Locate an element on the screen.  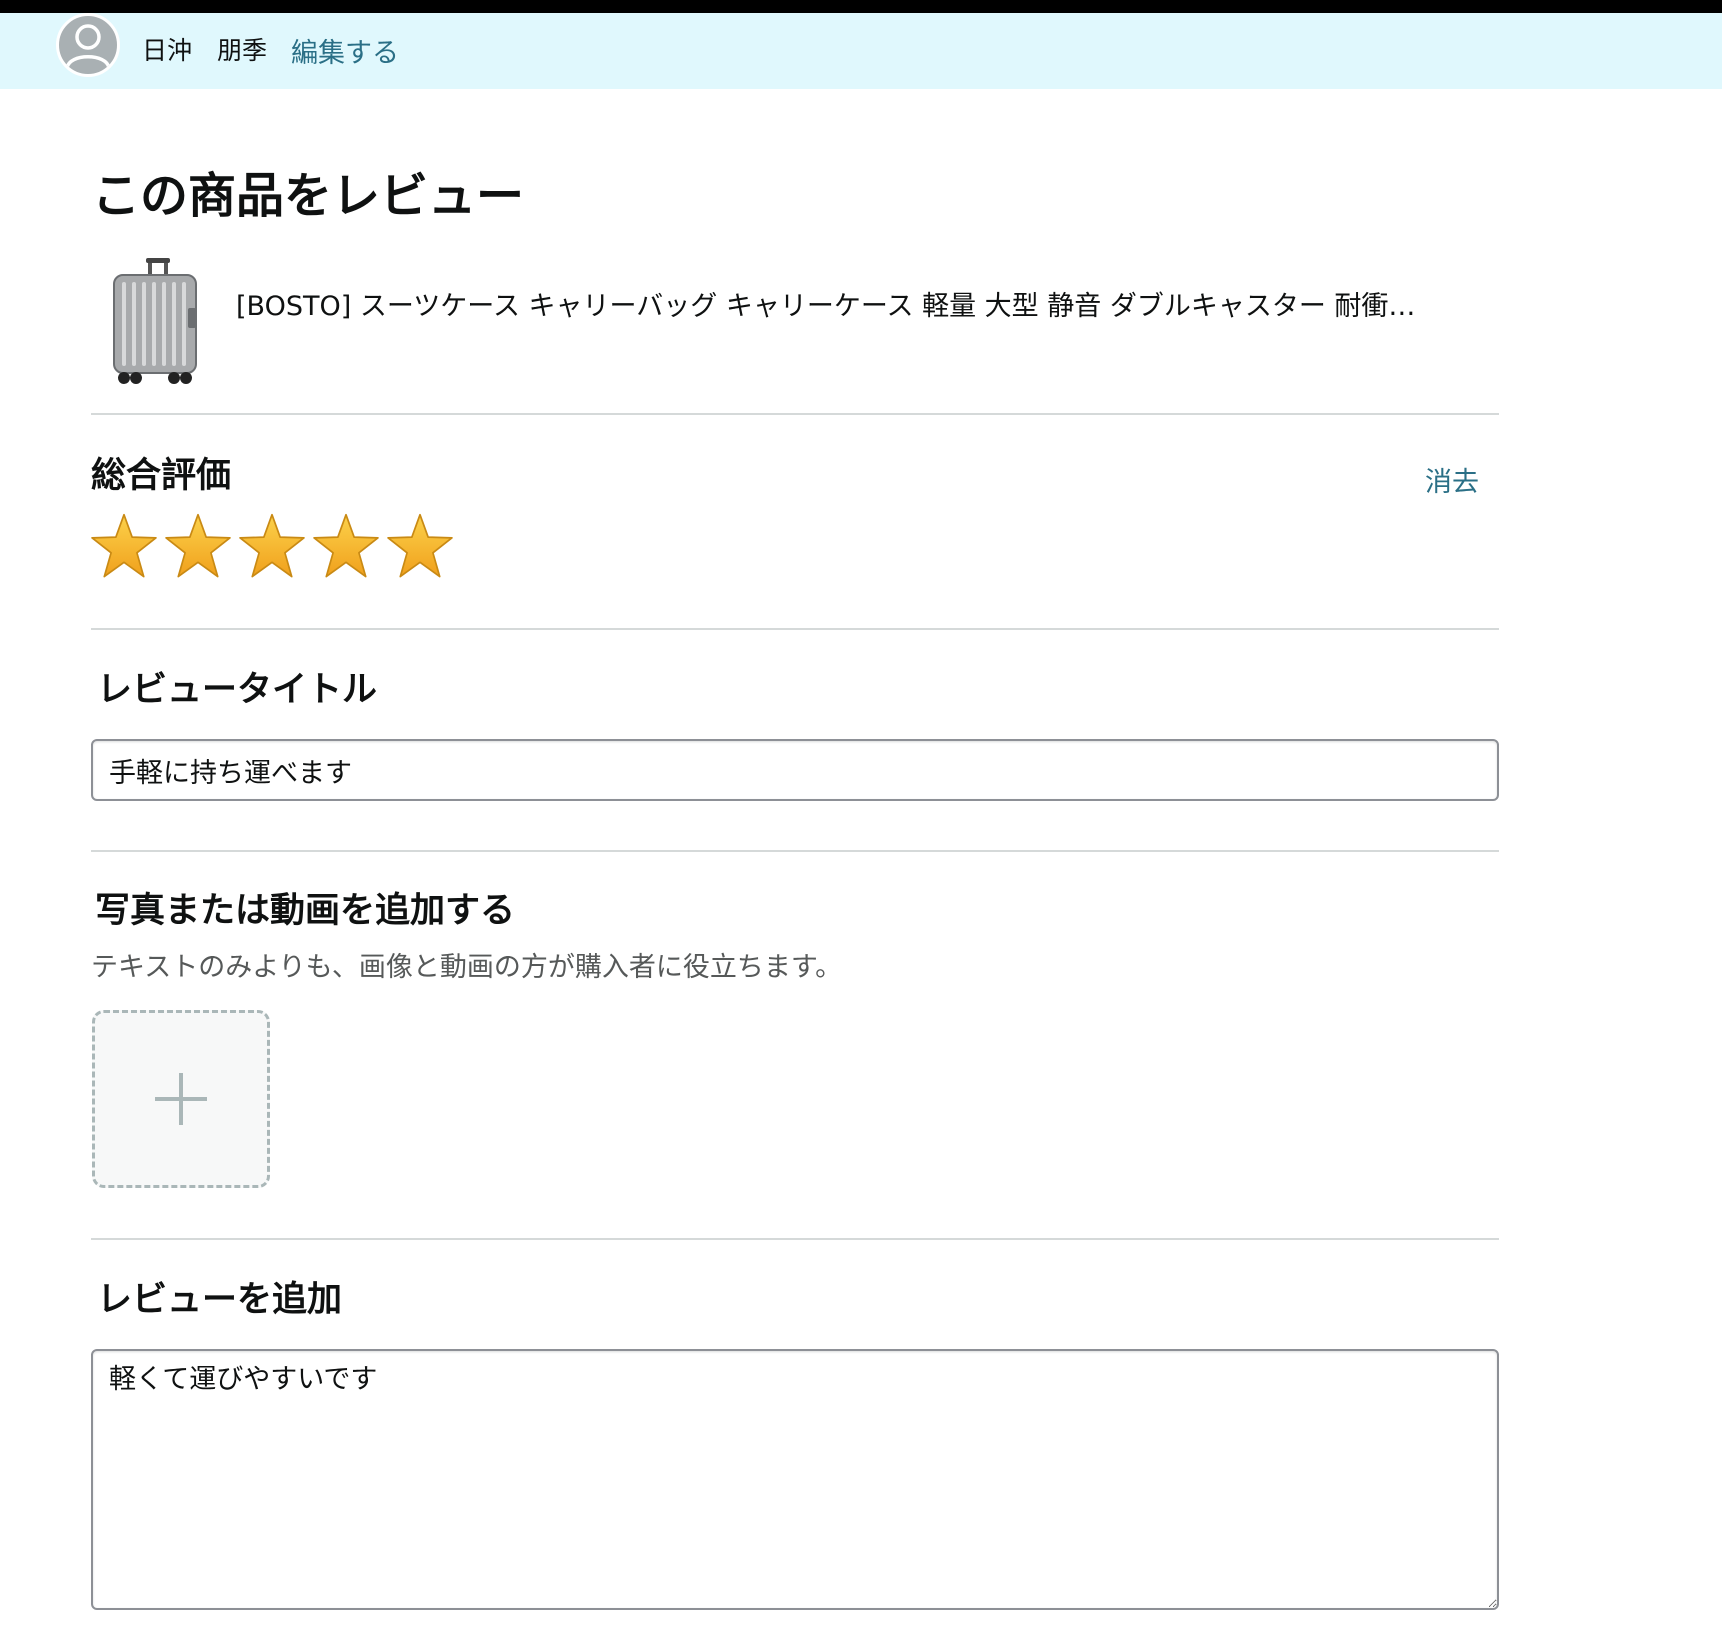
user-silhouette-icon is located at coordinates (88, 46).